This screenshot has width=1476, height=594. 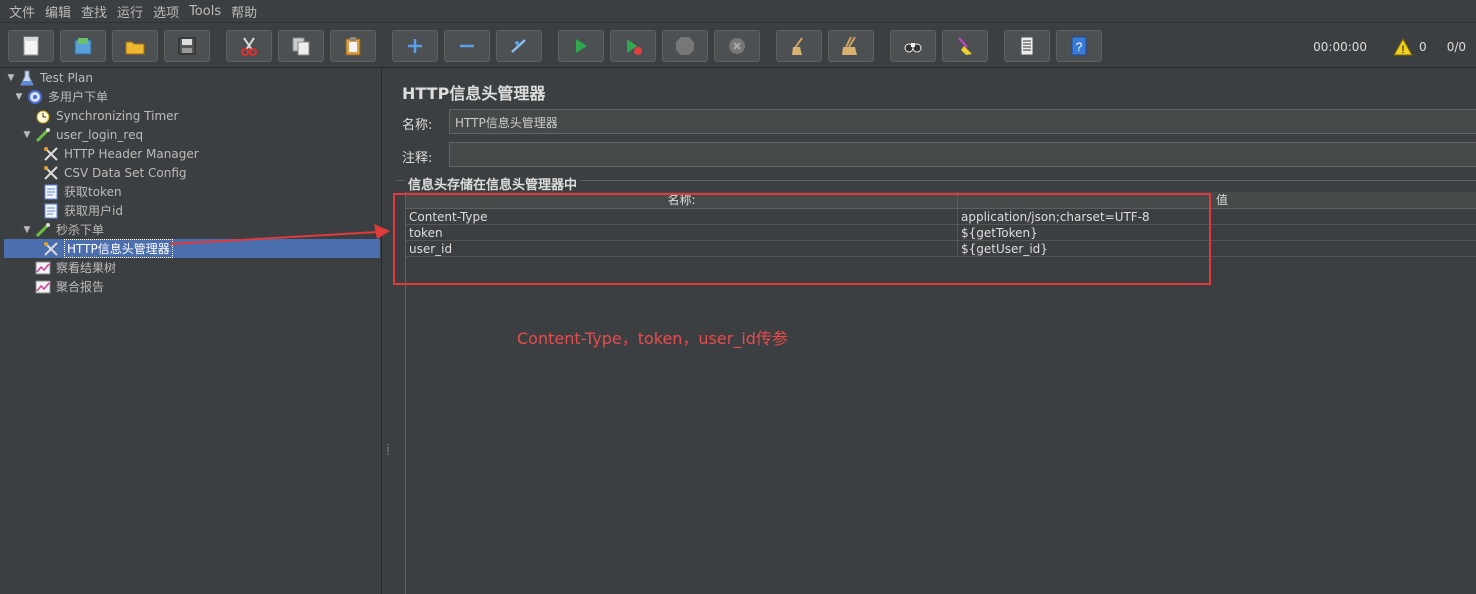 I want to click on shutdown-icon, so click(x=737, y=46).